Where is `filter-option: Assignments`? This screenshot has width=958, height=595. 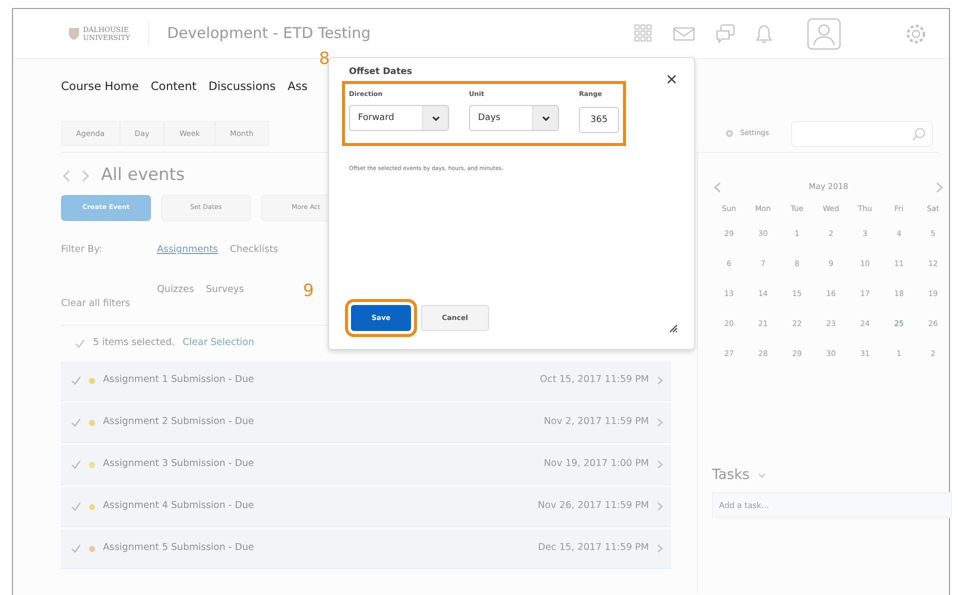
filter-option: Assignments is located at coordinates (187, 250).